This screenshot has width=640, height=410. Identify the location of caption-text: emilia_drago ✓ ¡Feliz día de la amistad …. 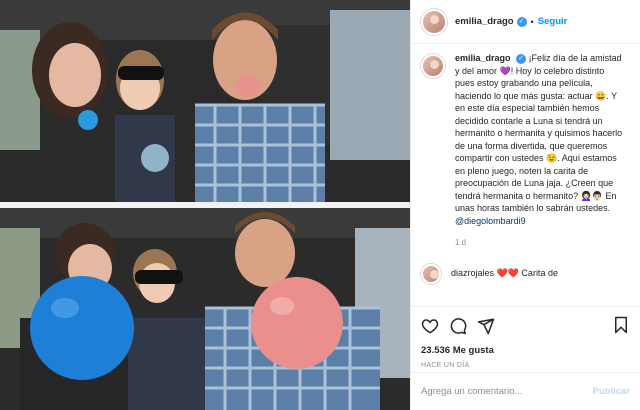
(540, 151).